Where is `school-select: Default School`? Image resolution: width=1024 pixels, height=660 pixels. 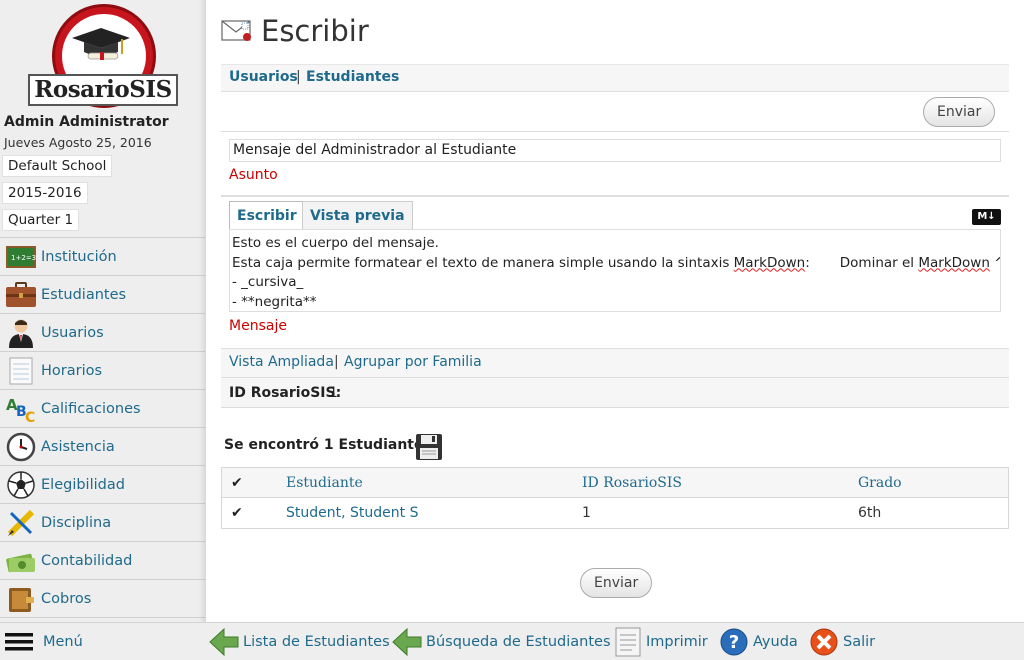
school-select: Default School is located at coordinates (57, 166).